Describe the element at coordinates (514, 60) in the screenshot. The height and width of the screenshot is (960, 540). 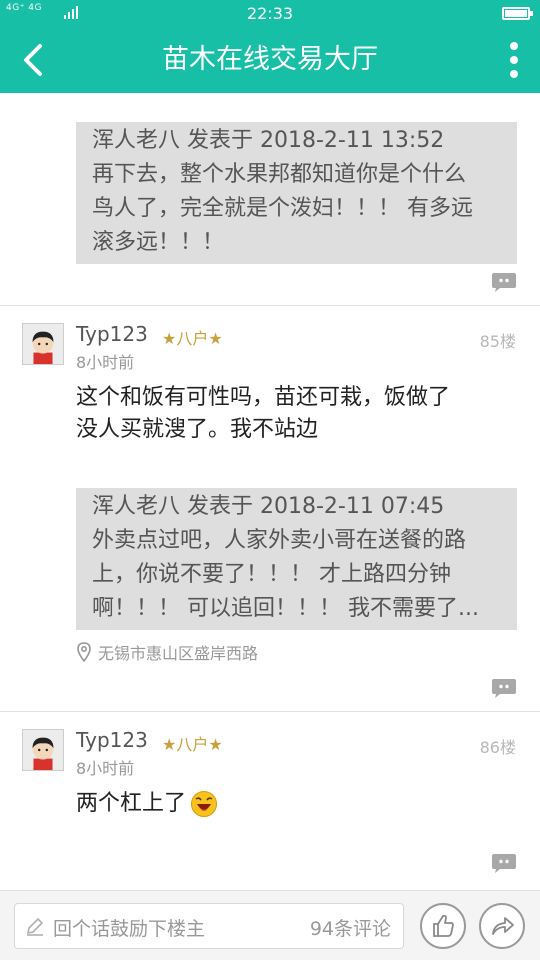
I see `more-vertical-icon` at that location.